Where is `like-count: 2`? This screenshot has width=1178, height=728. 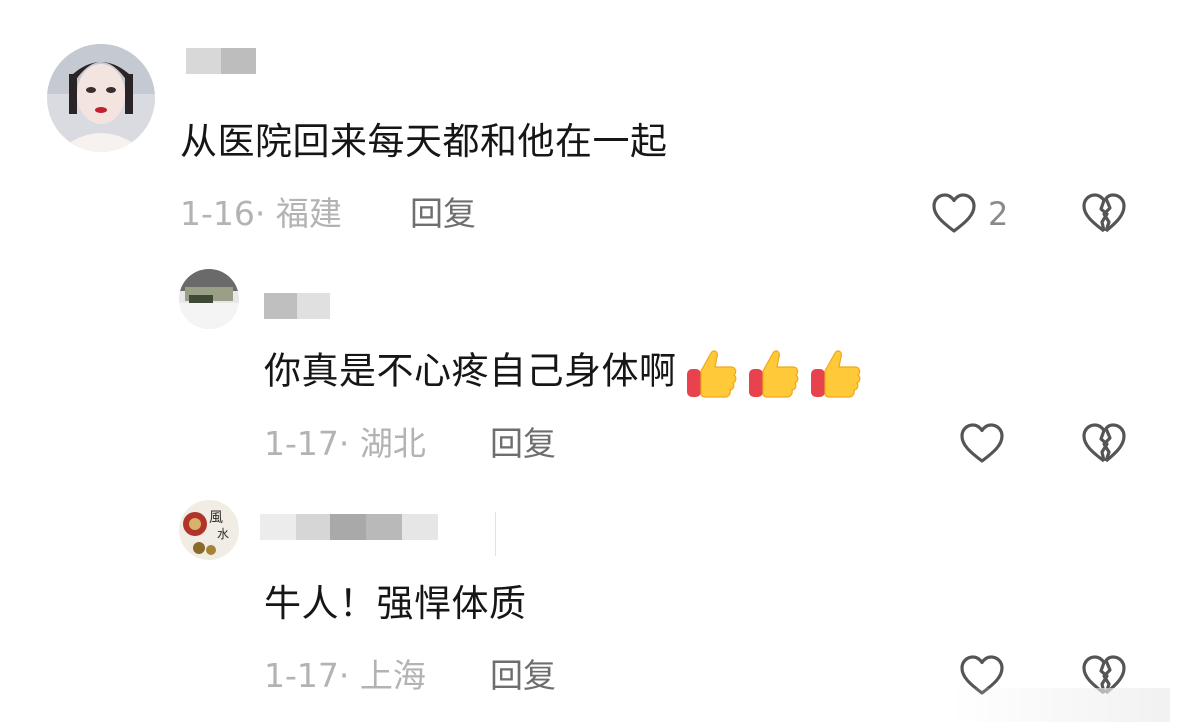
like-count: 2 is located at coordinates (998, 214).